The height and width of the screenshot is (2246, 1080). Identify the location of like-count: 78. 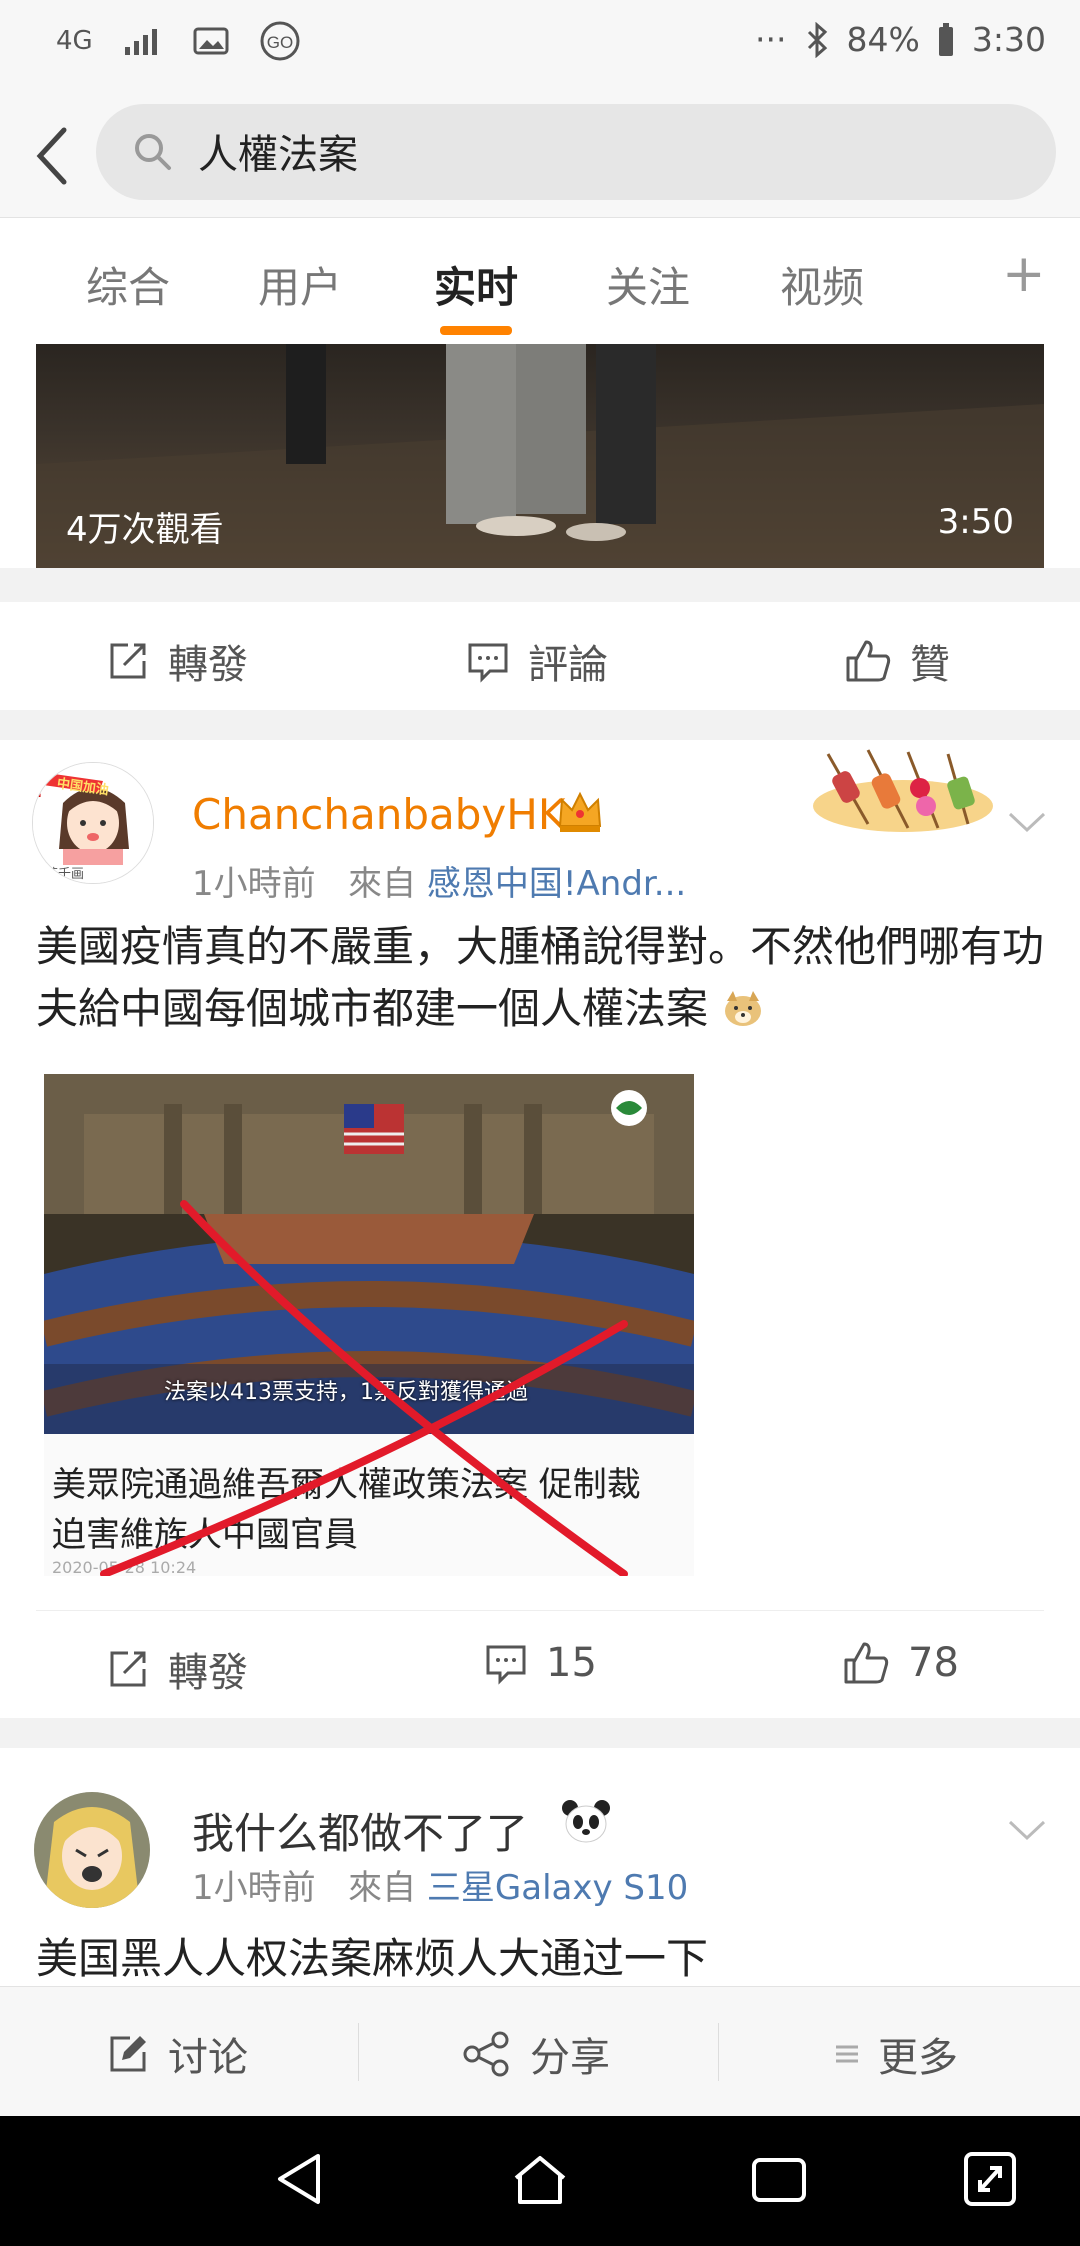
(933, 1663).